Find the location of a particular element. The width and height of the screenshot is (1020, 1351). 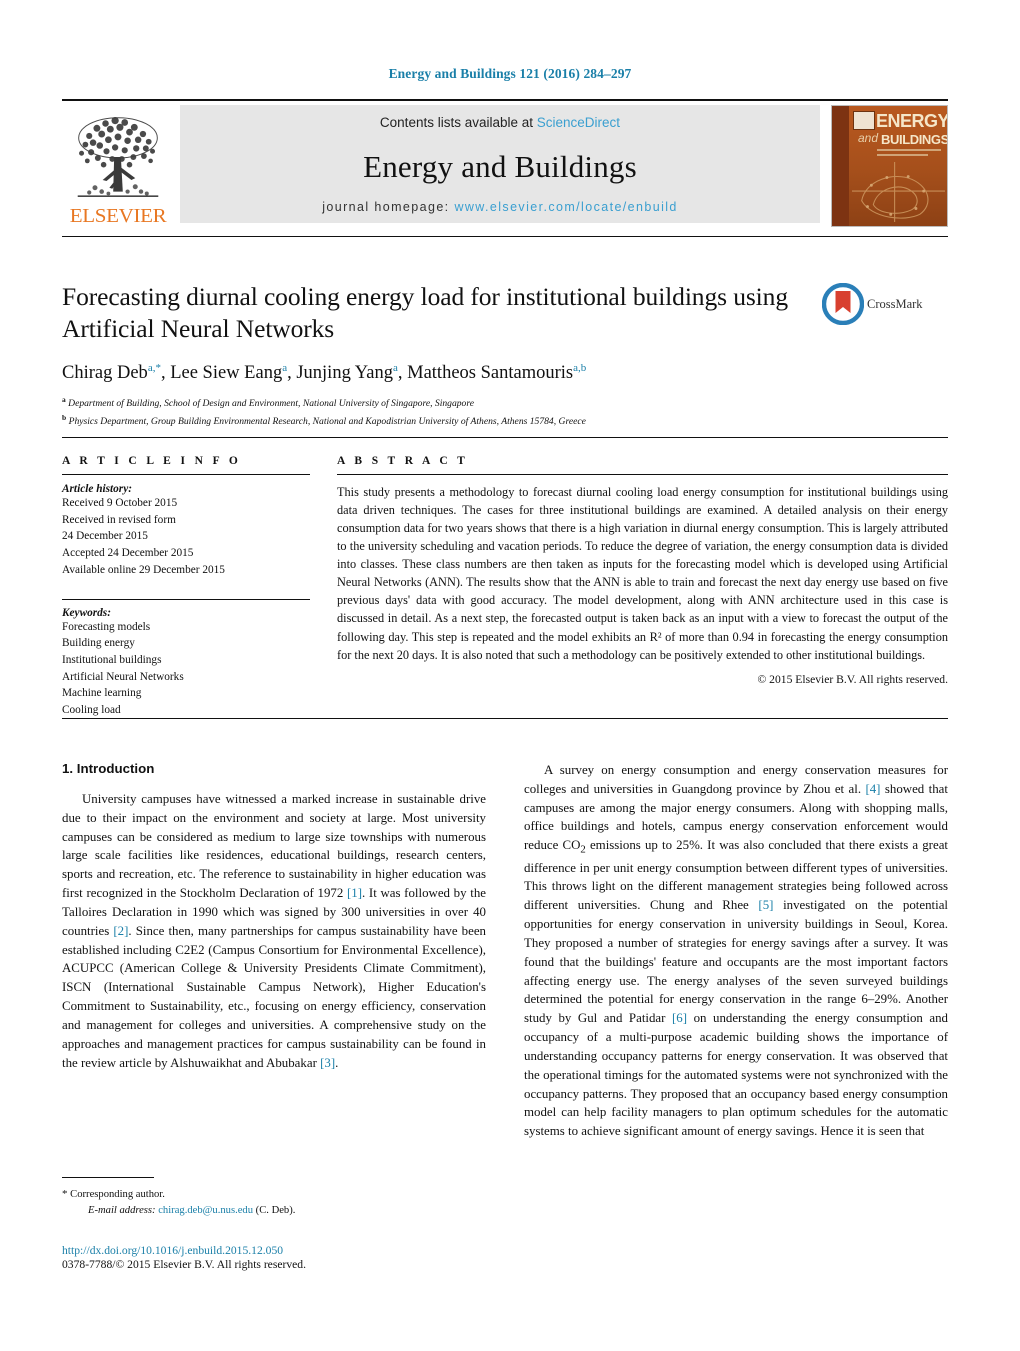

article-history-item: Available online 29 December 2015 is located at coordinates (143, 569).